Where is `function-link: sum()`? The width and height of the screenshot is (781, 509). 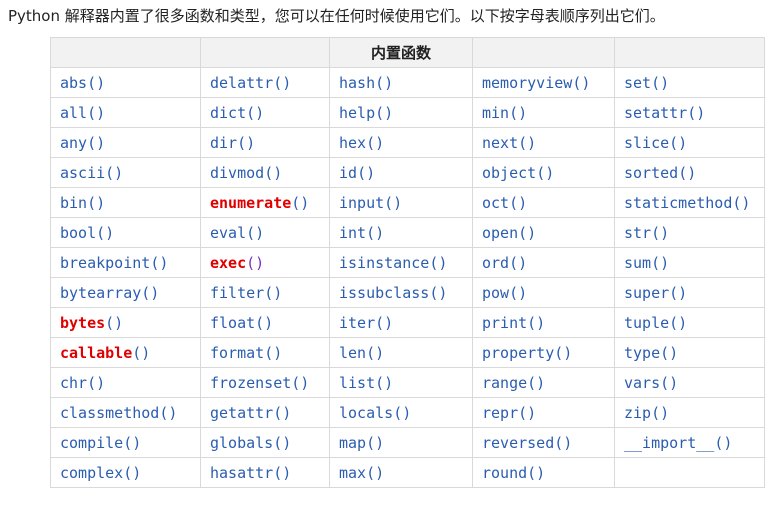 function-link: sum() is located at coordinates (646, 263).